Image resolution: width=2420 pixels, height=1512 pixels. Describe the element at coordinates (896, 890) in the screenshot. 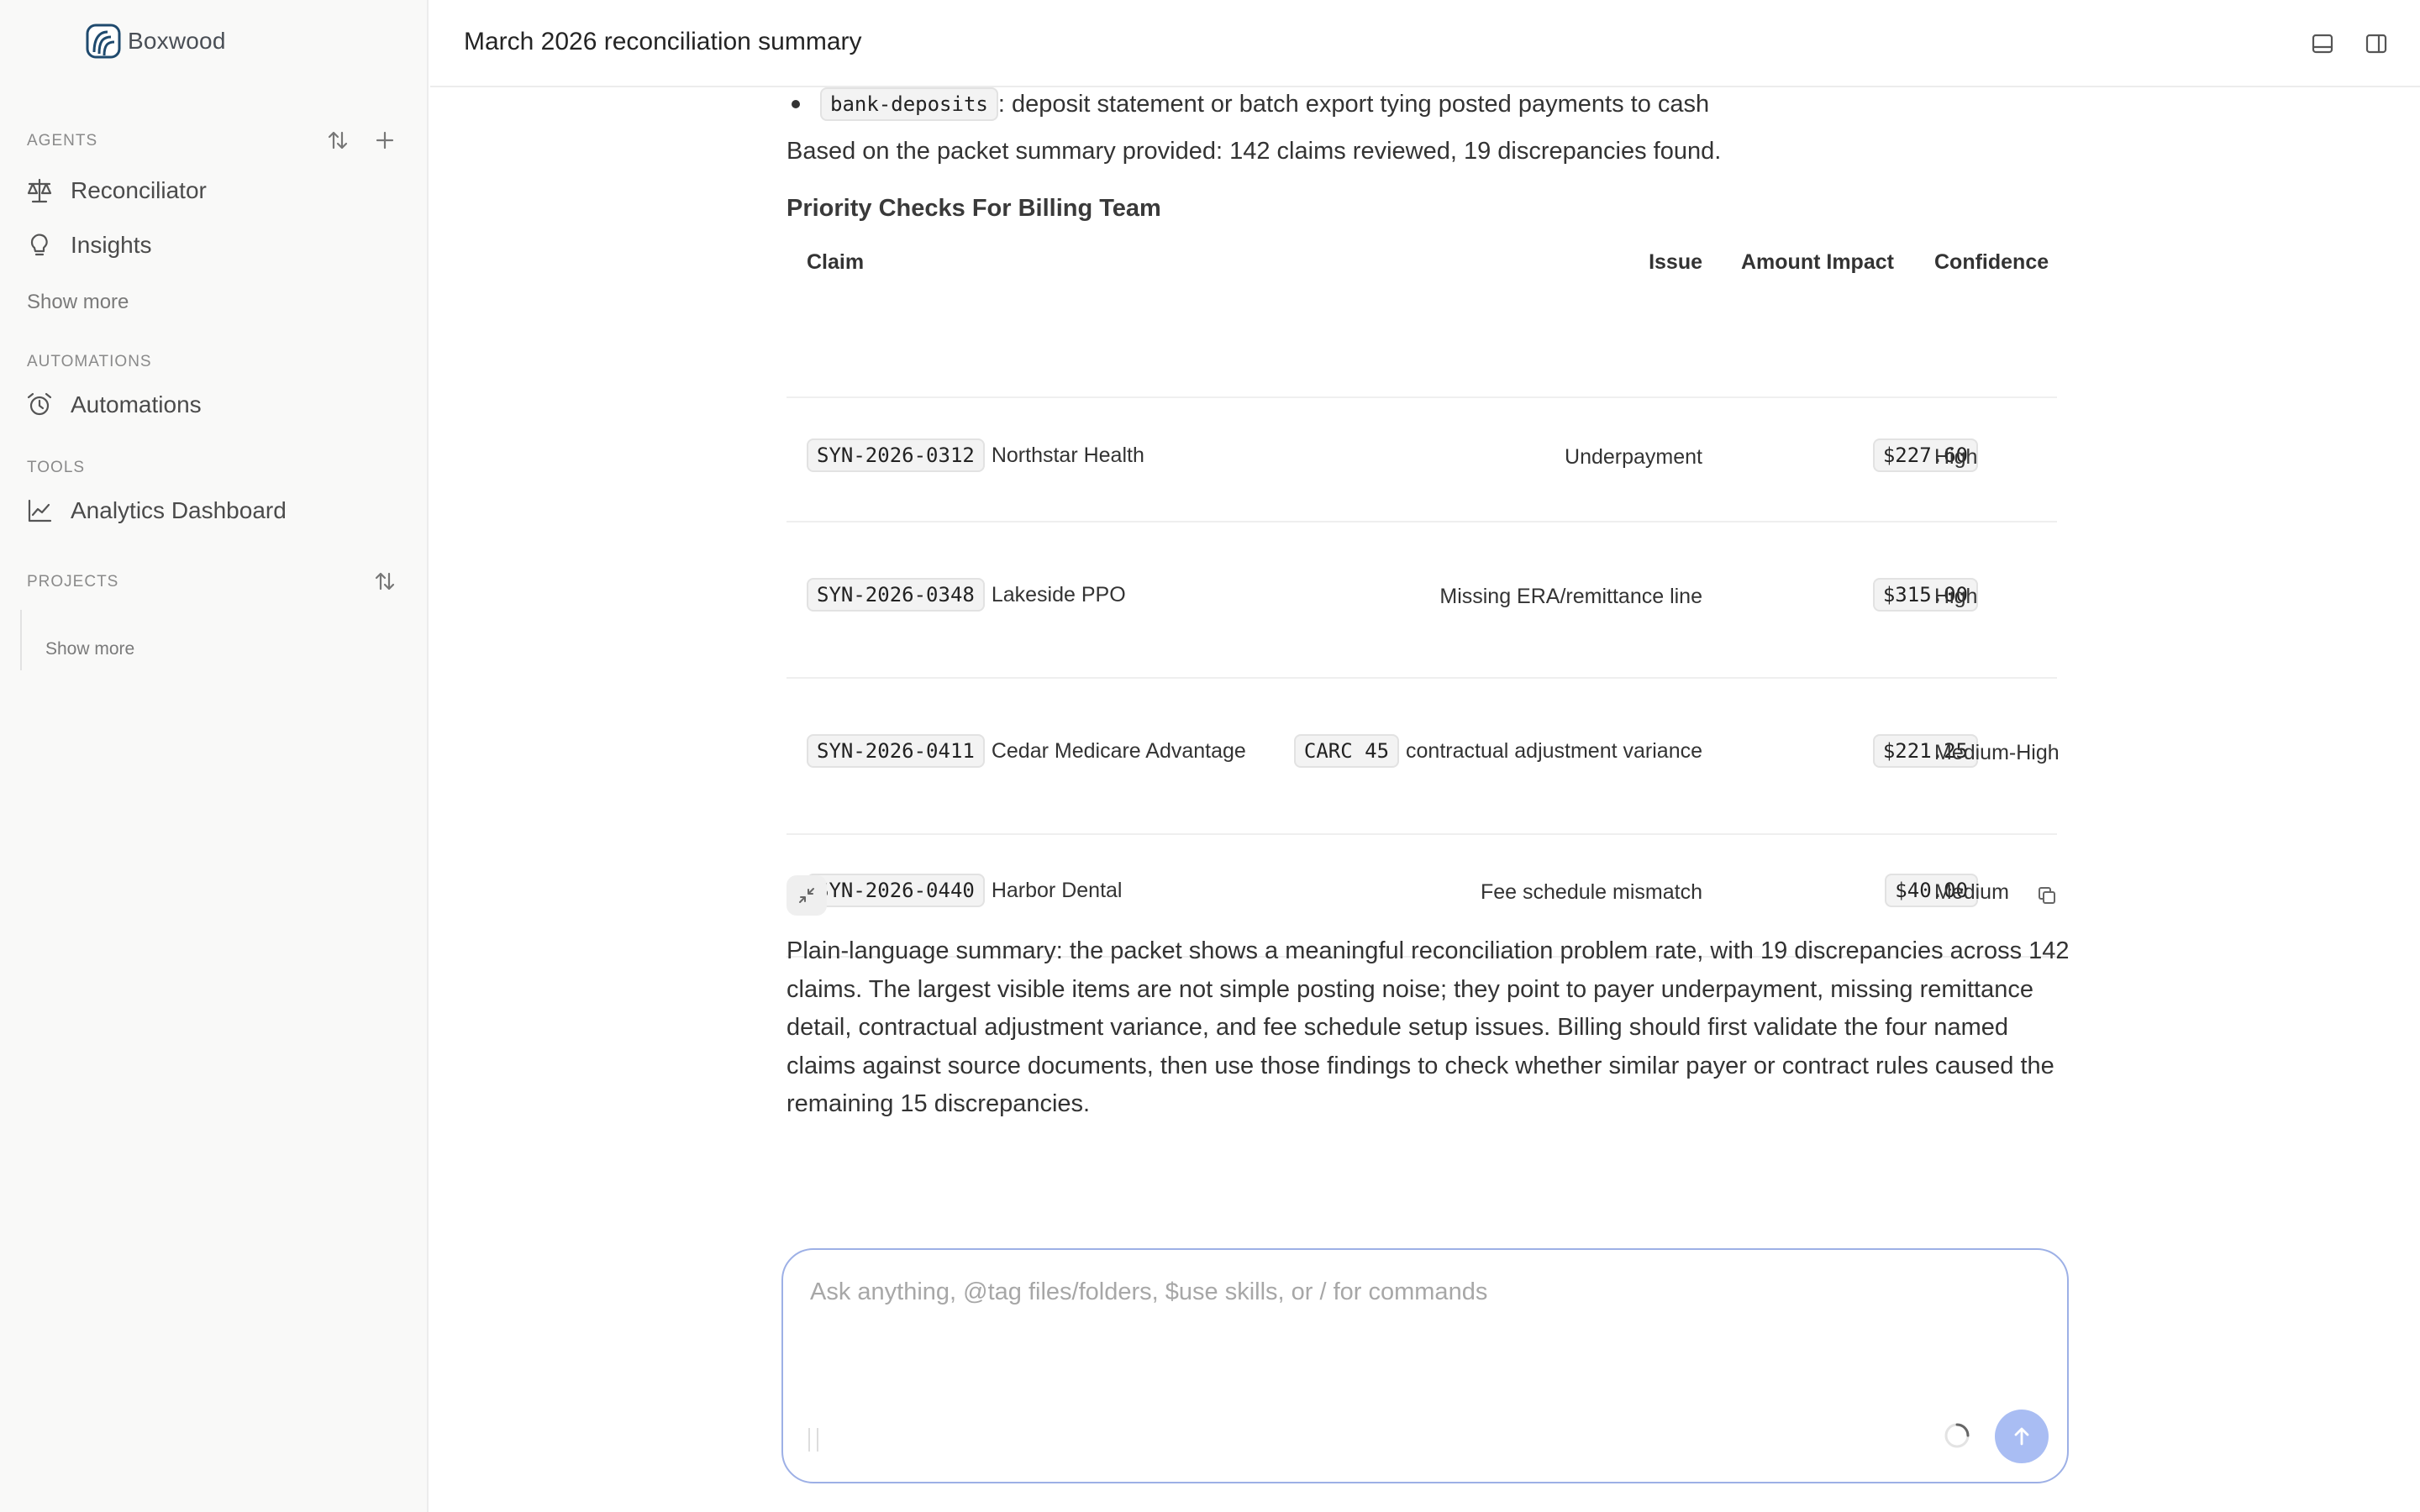

I see `claim-id: SYN-2026-0440` at that location.